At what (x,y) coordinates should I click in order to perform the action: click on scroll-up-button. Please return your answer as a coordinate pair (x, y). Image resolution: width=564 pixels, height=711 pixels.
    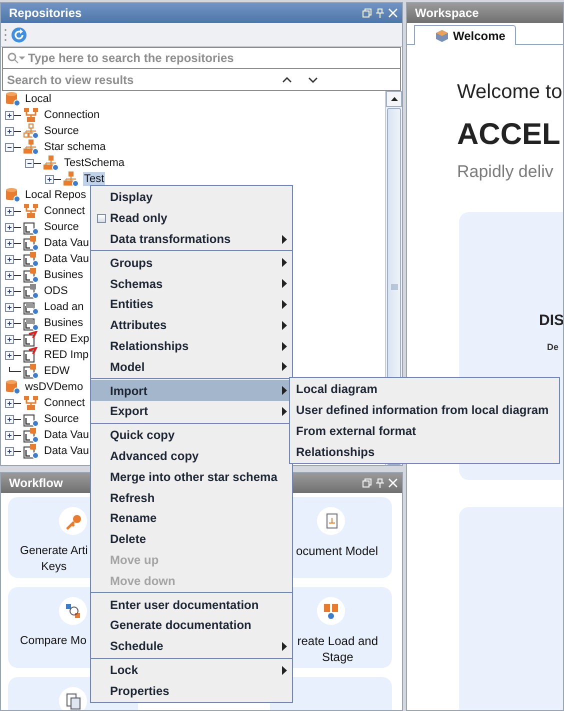
    Looking at the image, I should click on (394, 99).